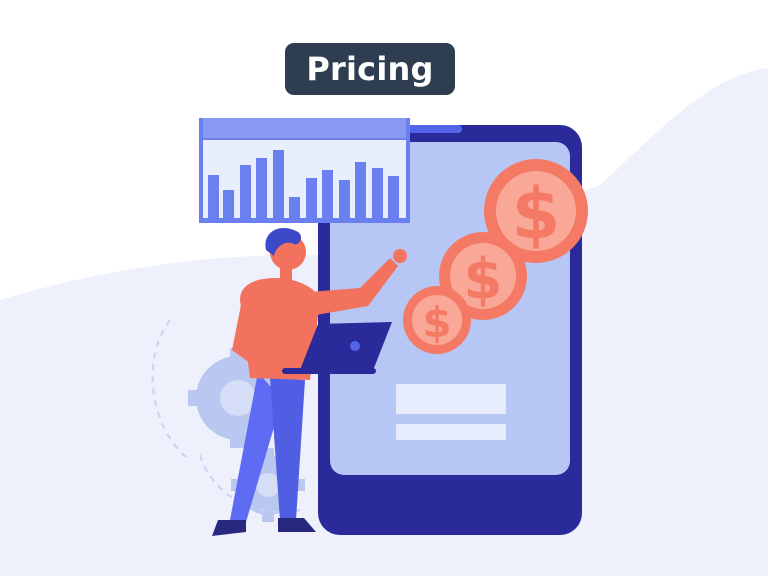 Image resolution: width=768 pixels, height=576 pixels. I want to click on page-title-text: Pricing, so click(370, 69).